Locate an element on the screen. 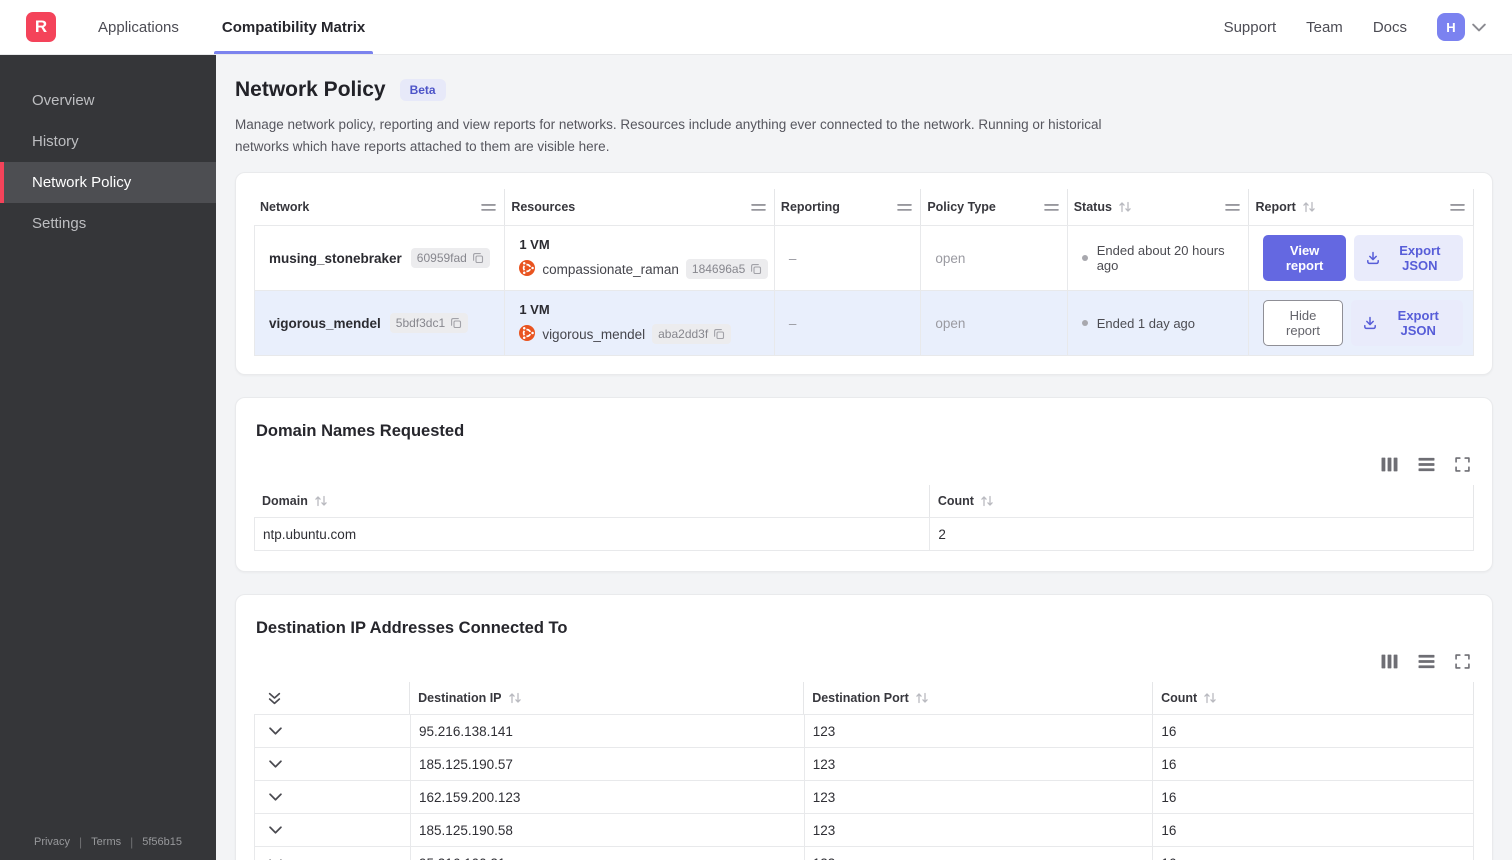 The width and height of the screenshot is (1512, 860). sidebar-item-settings: Settings is located at coordinates (108, 223).